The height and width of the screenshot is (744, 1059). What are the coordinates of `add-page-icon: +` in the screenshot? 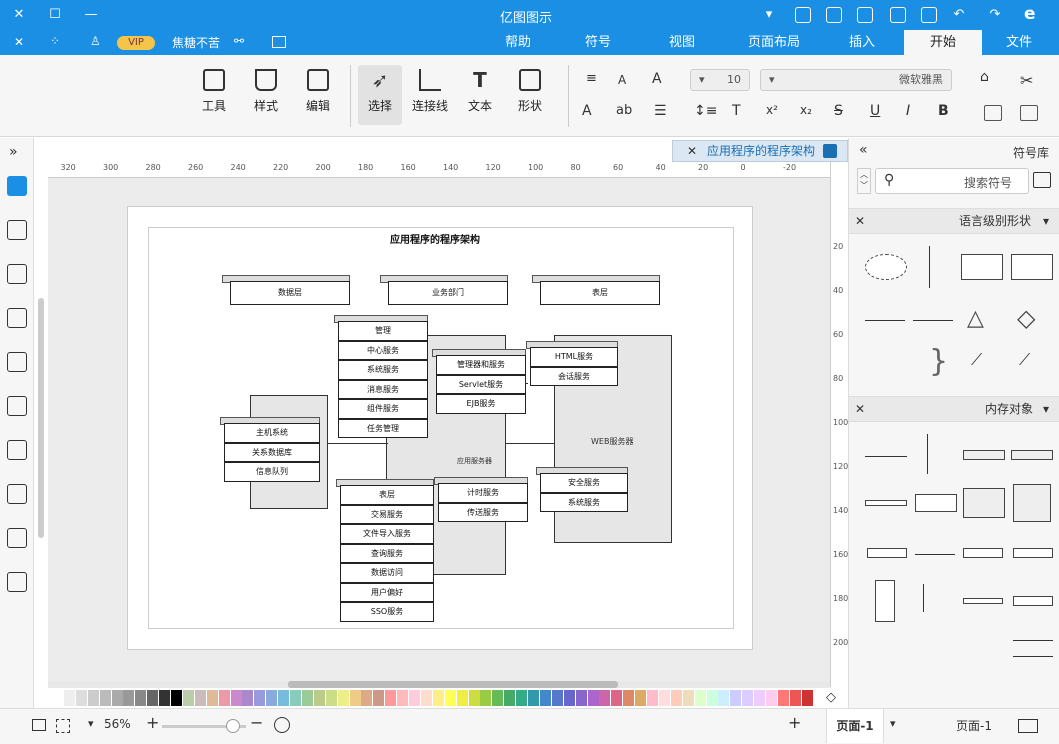 It's located at (794, 722).